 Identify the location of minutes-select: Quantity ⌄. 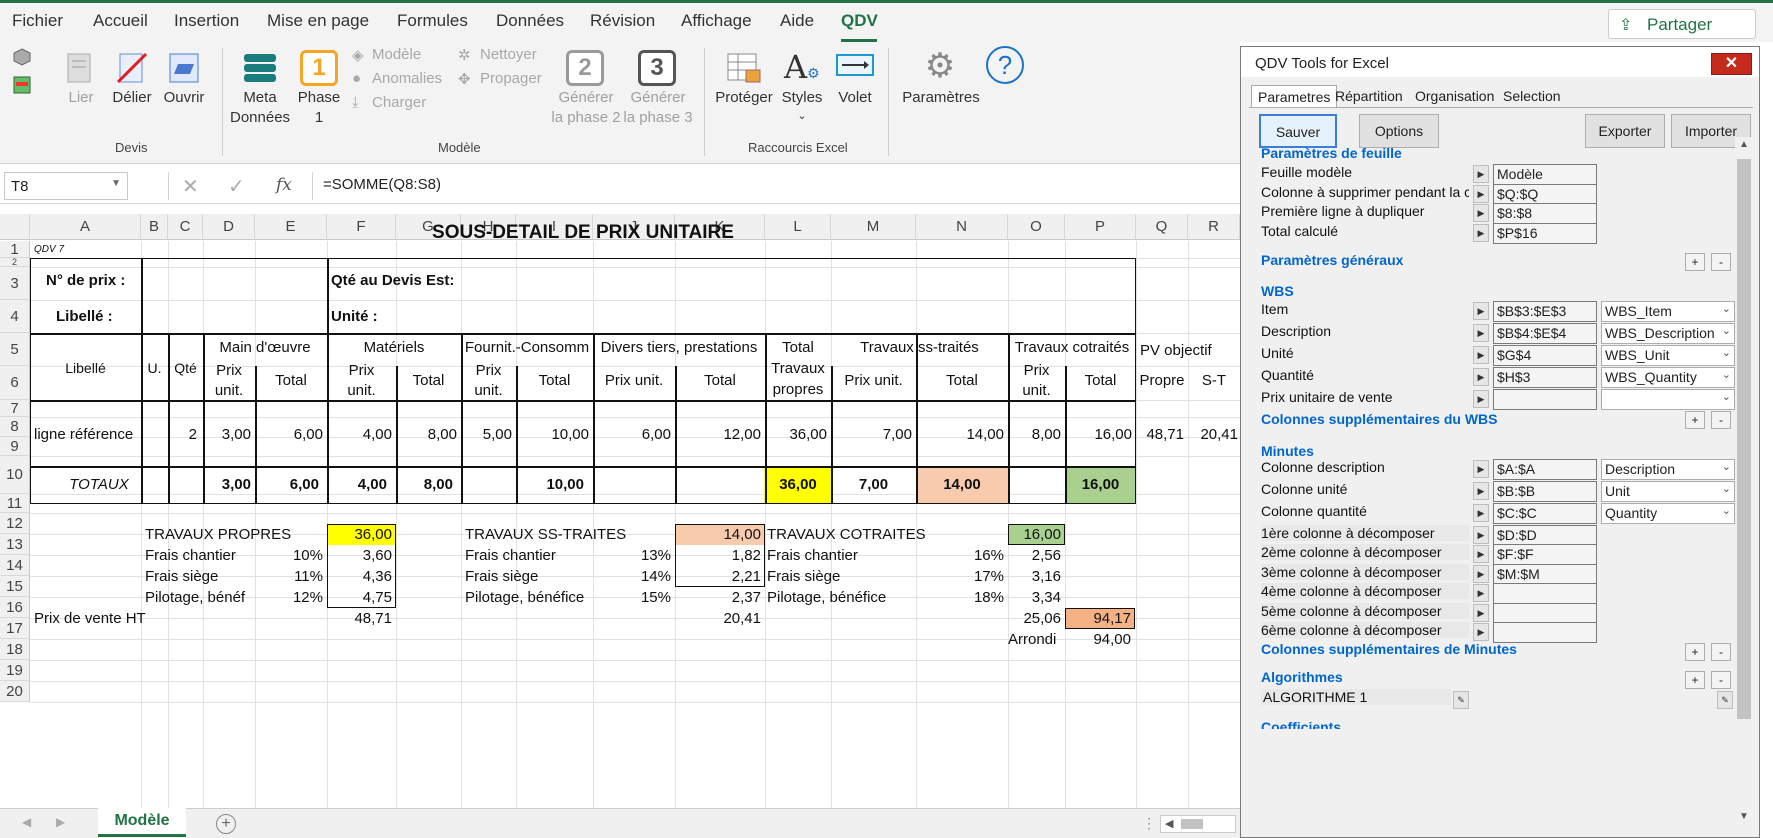
(1668, 513).